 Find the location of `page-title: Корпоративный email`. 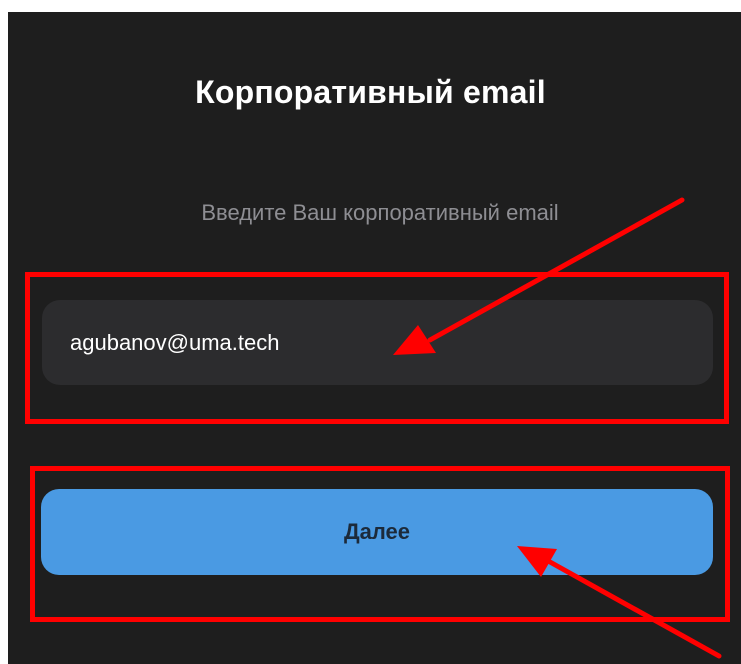

page-title: Корпоративный email is located at coordinates (370, 92).